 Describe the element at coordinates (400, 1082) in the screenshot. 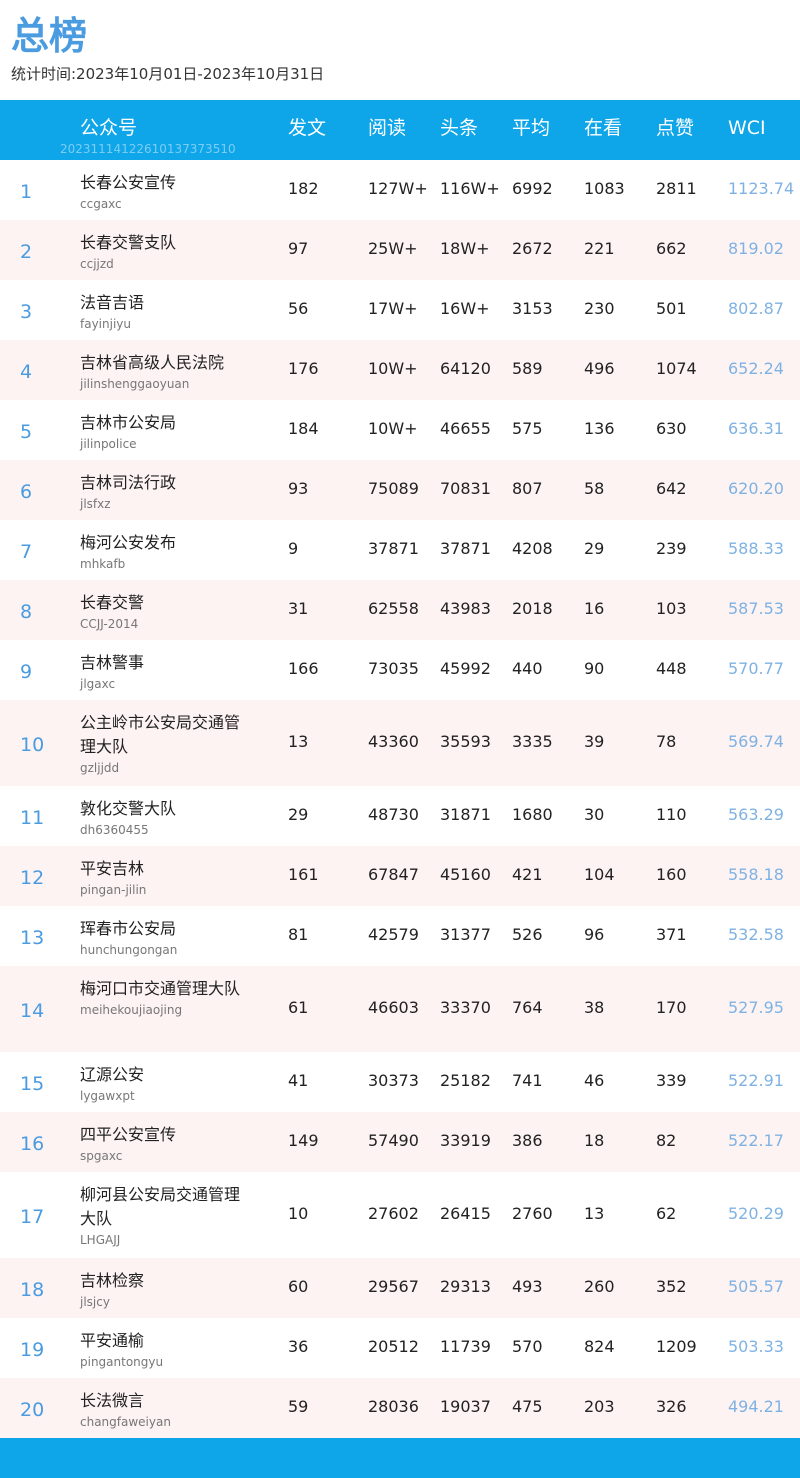

I see `table-row: 15 辽源公安 lygawxpt 41 30373 25182 741 46 339 522.91` at that location.